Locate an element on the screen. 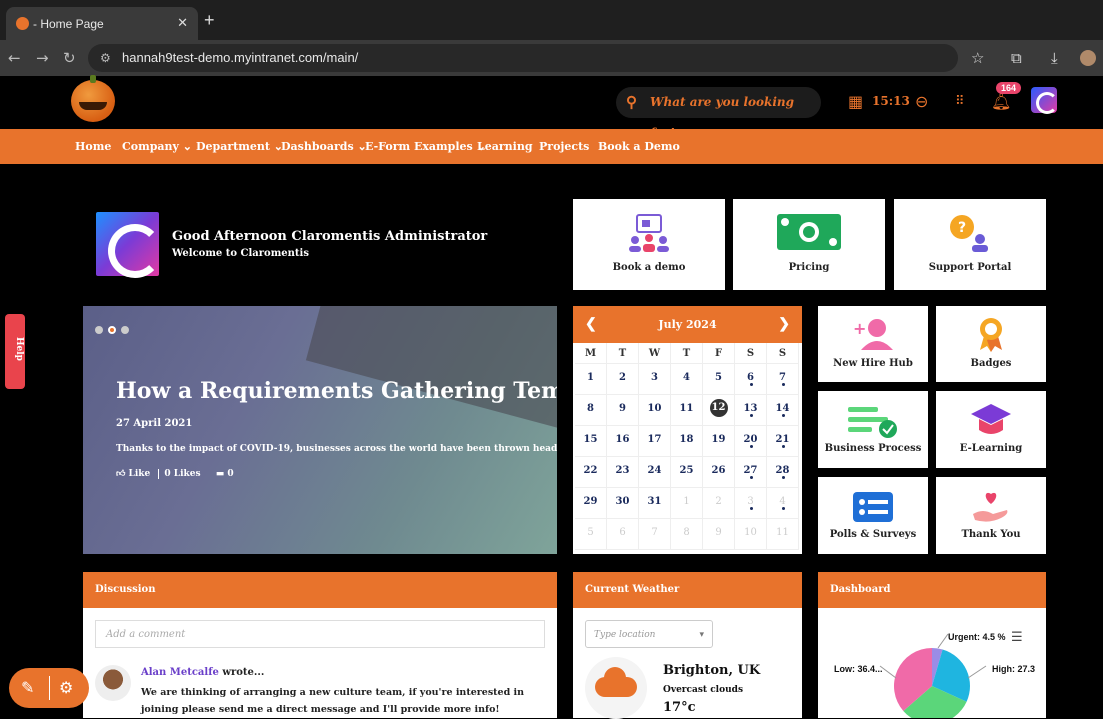  forward-icon: → is located at coordinates (42, 58).